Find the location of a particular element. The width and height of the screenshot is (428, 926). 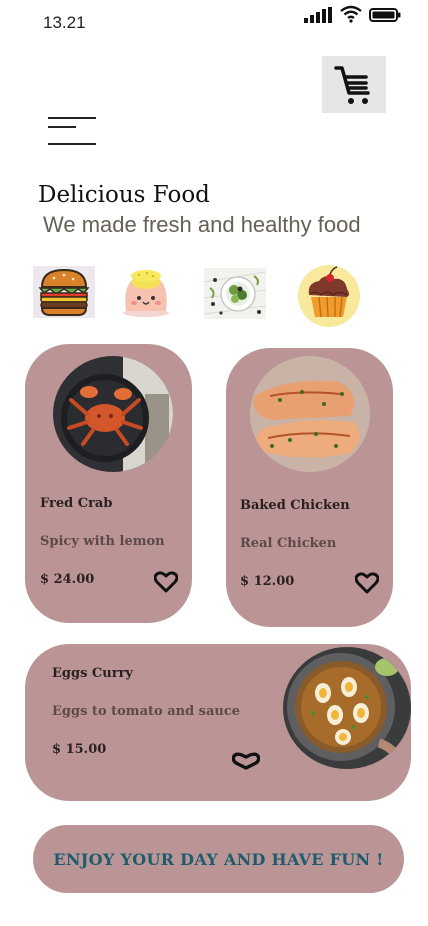

food-price: $ 24.00 is located at coordinates (67, 579).